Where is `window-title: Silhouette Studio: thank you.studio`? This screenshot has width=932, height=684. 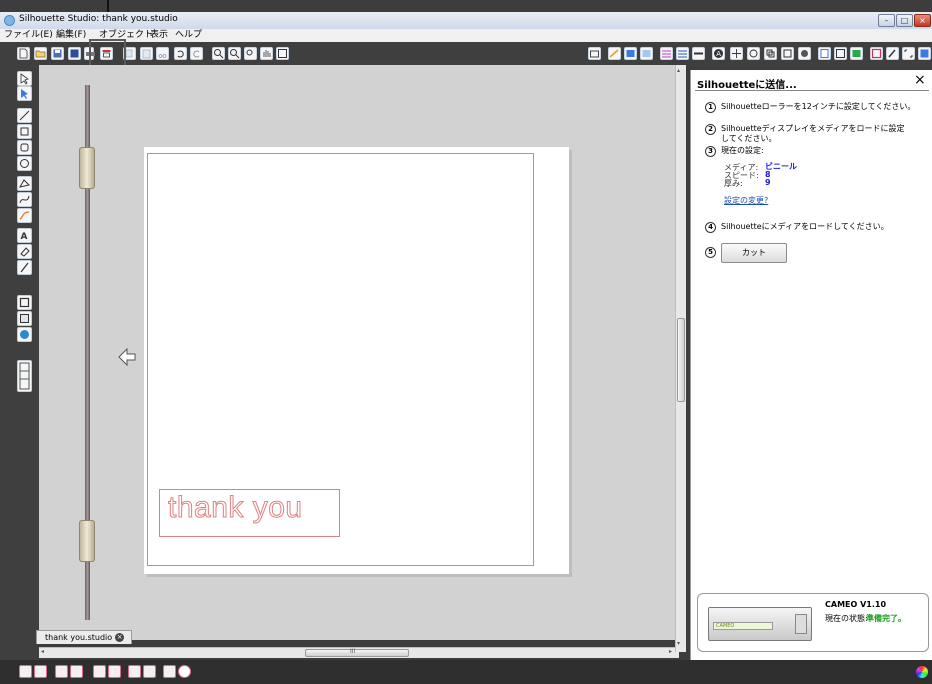 window-title: Silhouette Studio: thank you.studio is located at coordinates (98, 19).